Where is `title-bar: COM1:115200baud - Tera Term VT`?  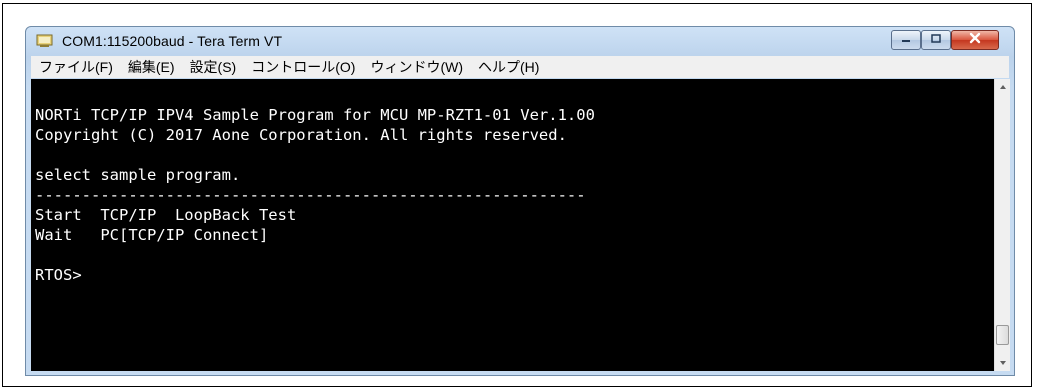
title-bar: COM1:115200baud - Tera Term VT is located at coordinates (520, 41).